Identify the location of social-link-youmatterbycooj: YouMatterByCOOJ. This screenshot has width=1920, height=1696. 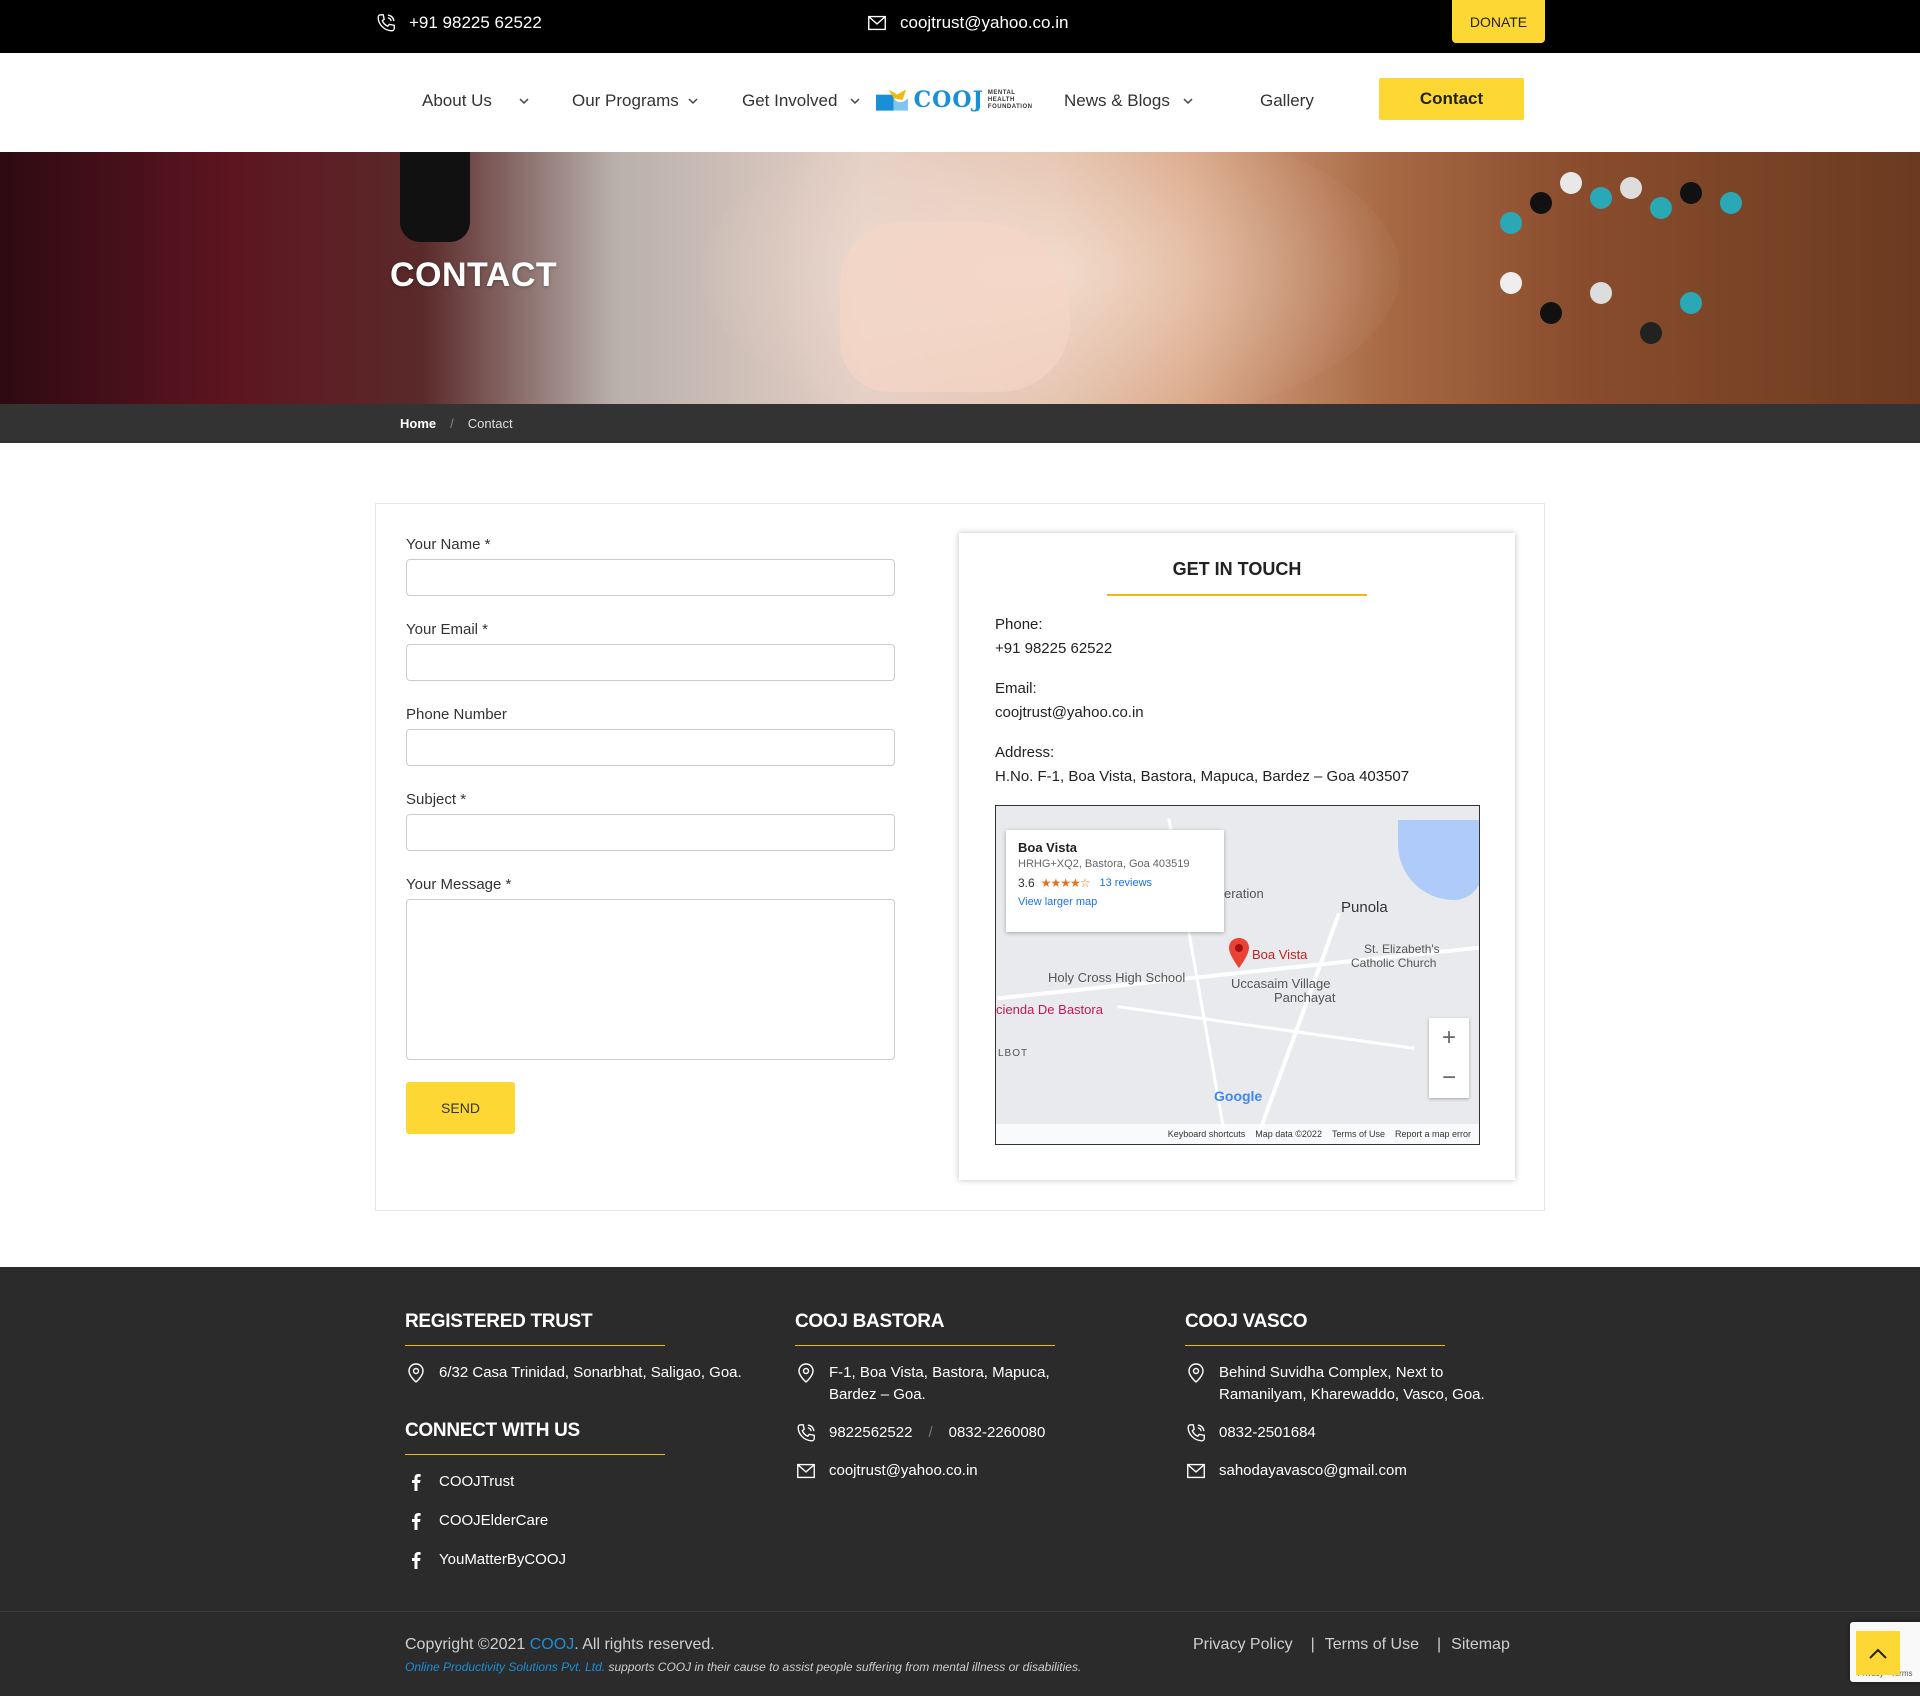
(573, 1560).